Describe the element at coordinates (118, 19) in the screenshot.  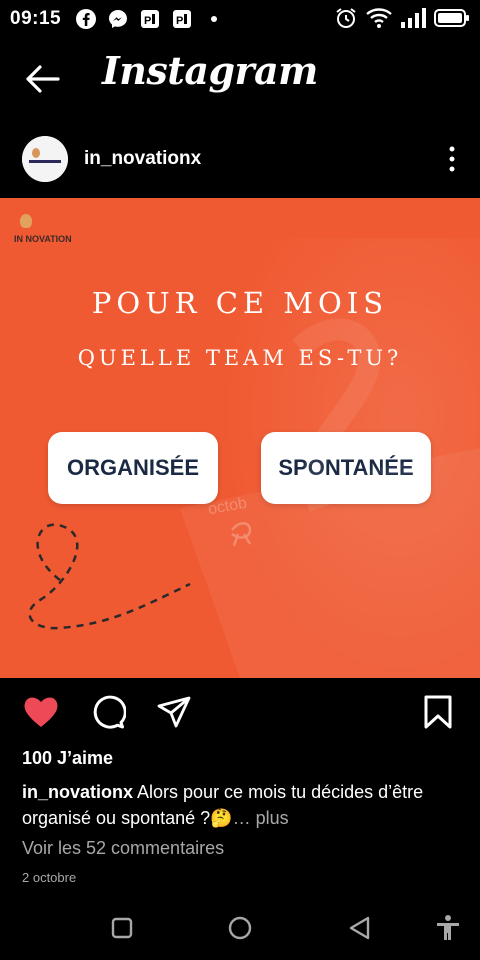
I see `messenger-icon` at that location.